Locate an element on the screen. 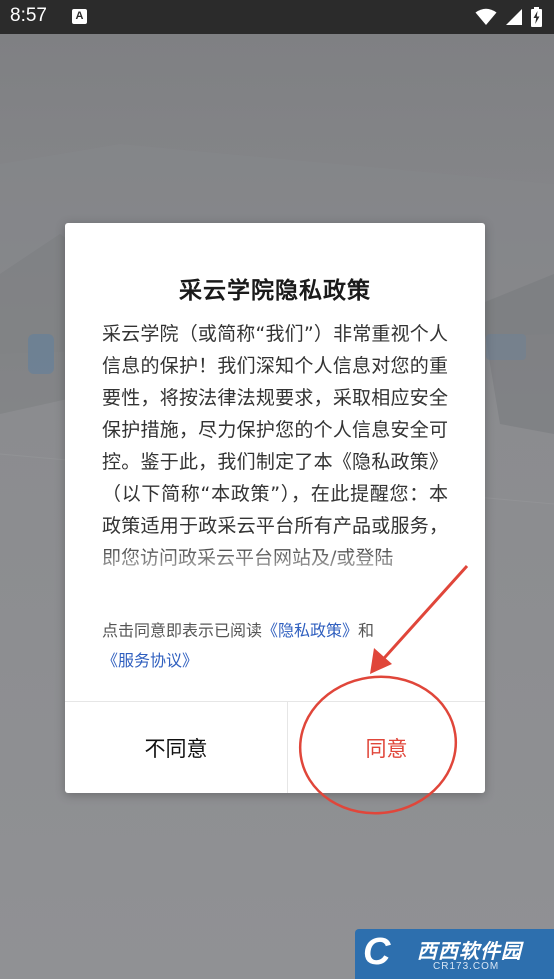  status-time: 8:57 is located at coordinates (28, 15).